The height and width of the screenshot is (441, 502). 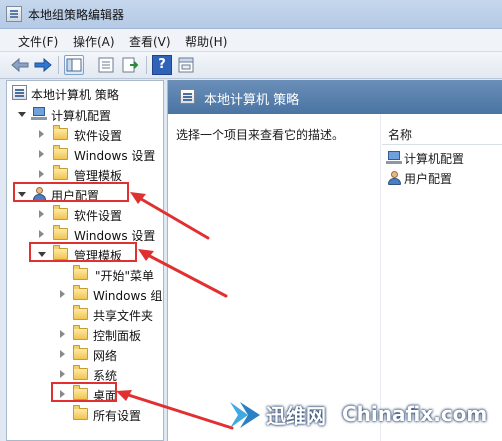 What do you see at coordinates (380, 277) in the screenshot?
I see `column-divider` at bounding box center [380, 277].